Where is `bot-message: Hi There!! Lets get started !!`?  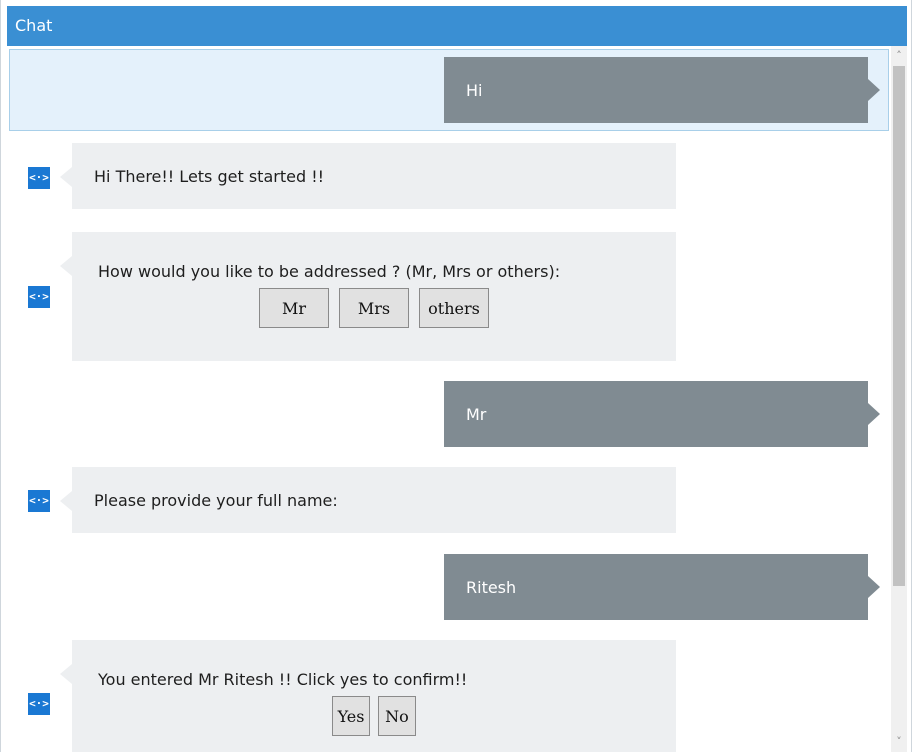 bot-message: Hi There!! Lets get started !! is located at coordinates (368, 176).